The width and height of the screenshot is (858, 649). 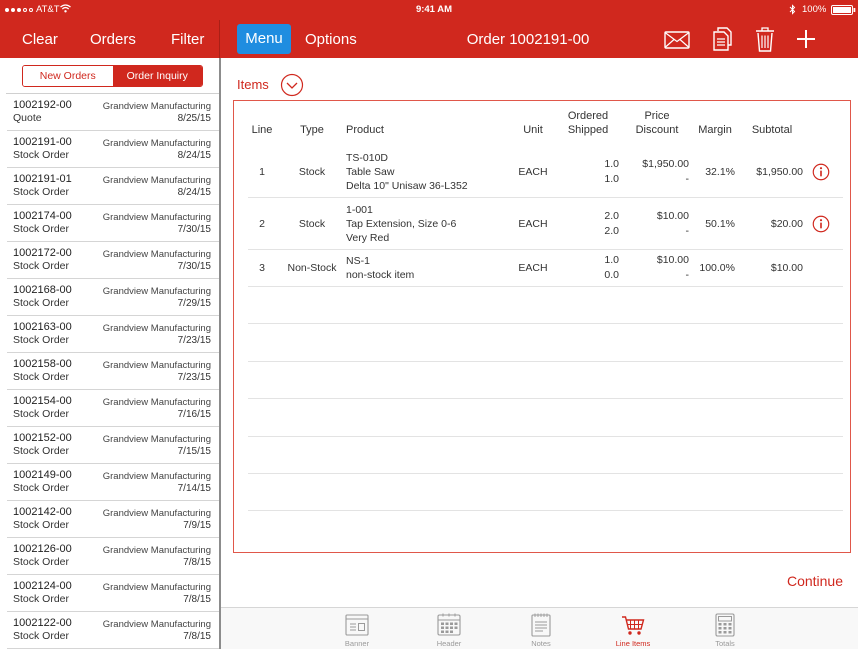 What do you see at coordinates (68, 76) in the screenshot?
I see `segment-new-orders: New Orders` at bounding box center [68, 76].